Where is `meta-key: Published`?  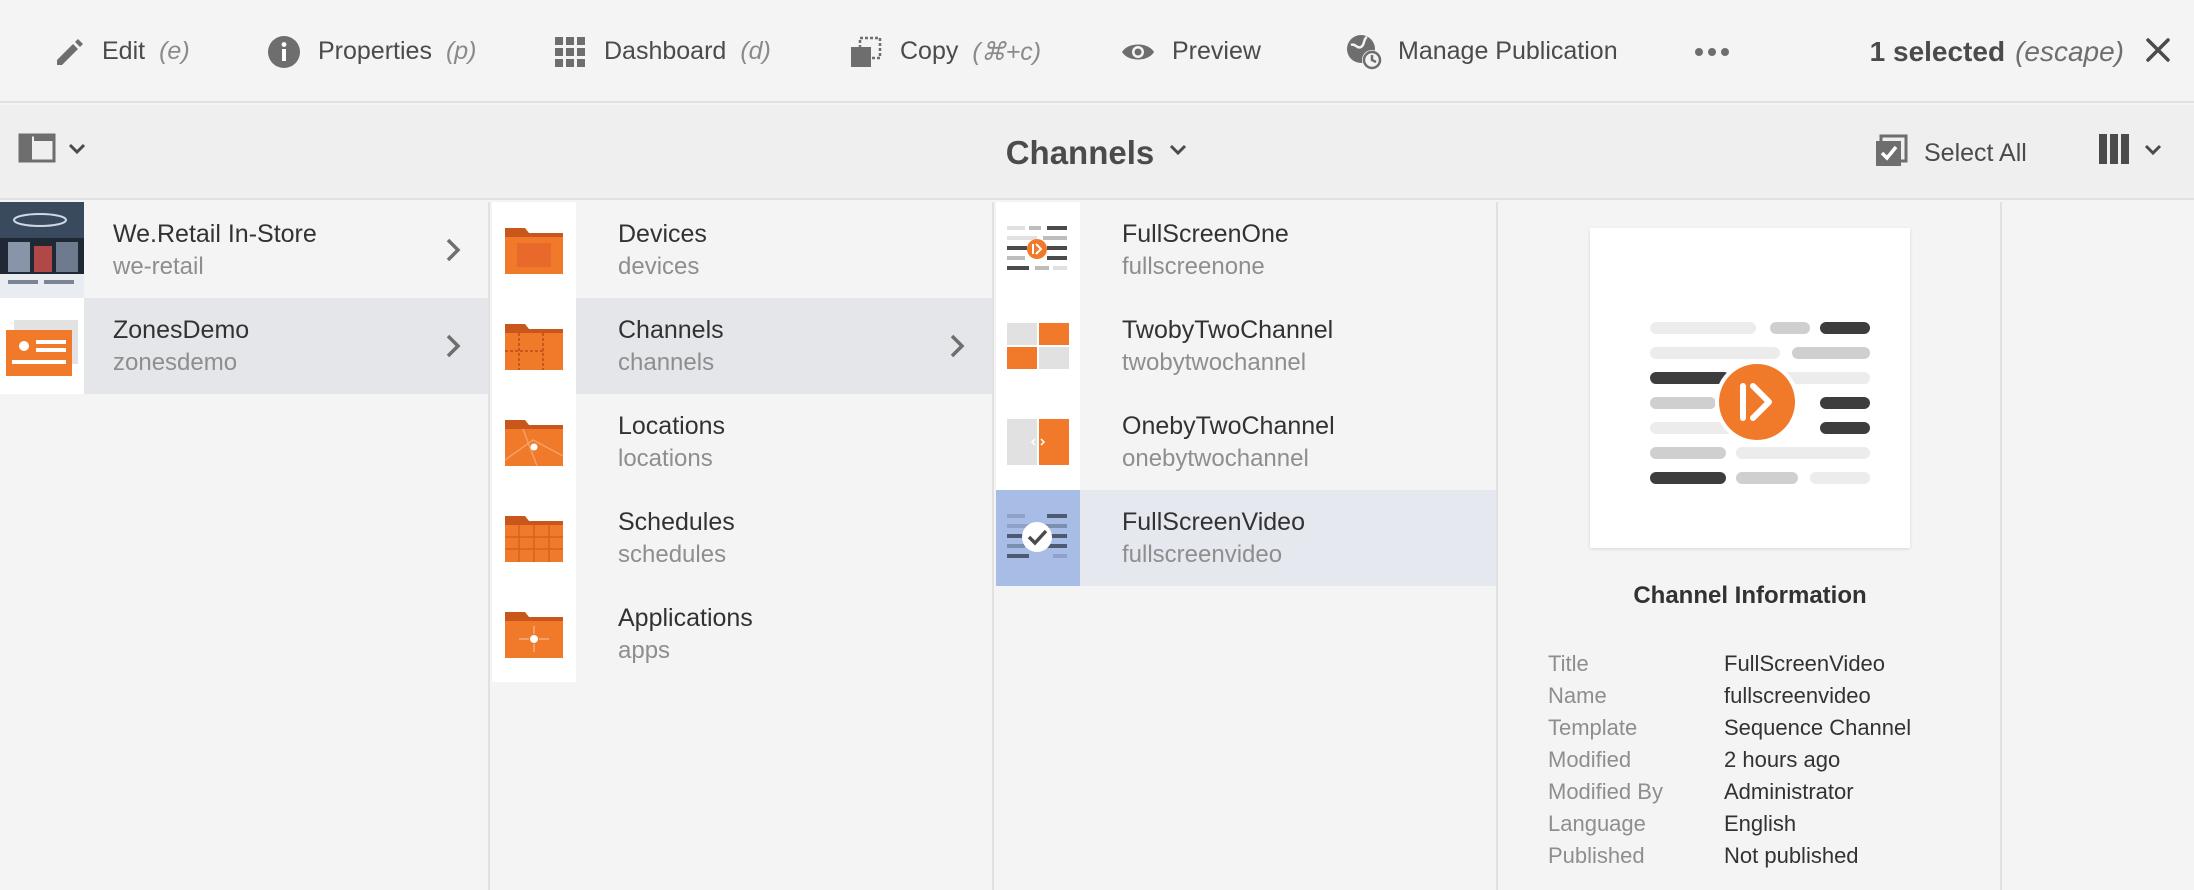 meta-key: Published is located at coordinates (1596, 855).